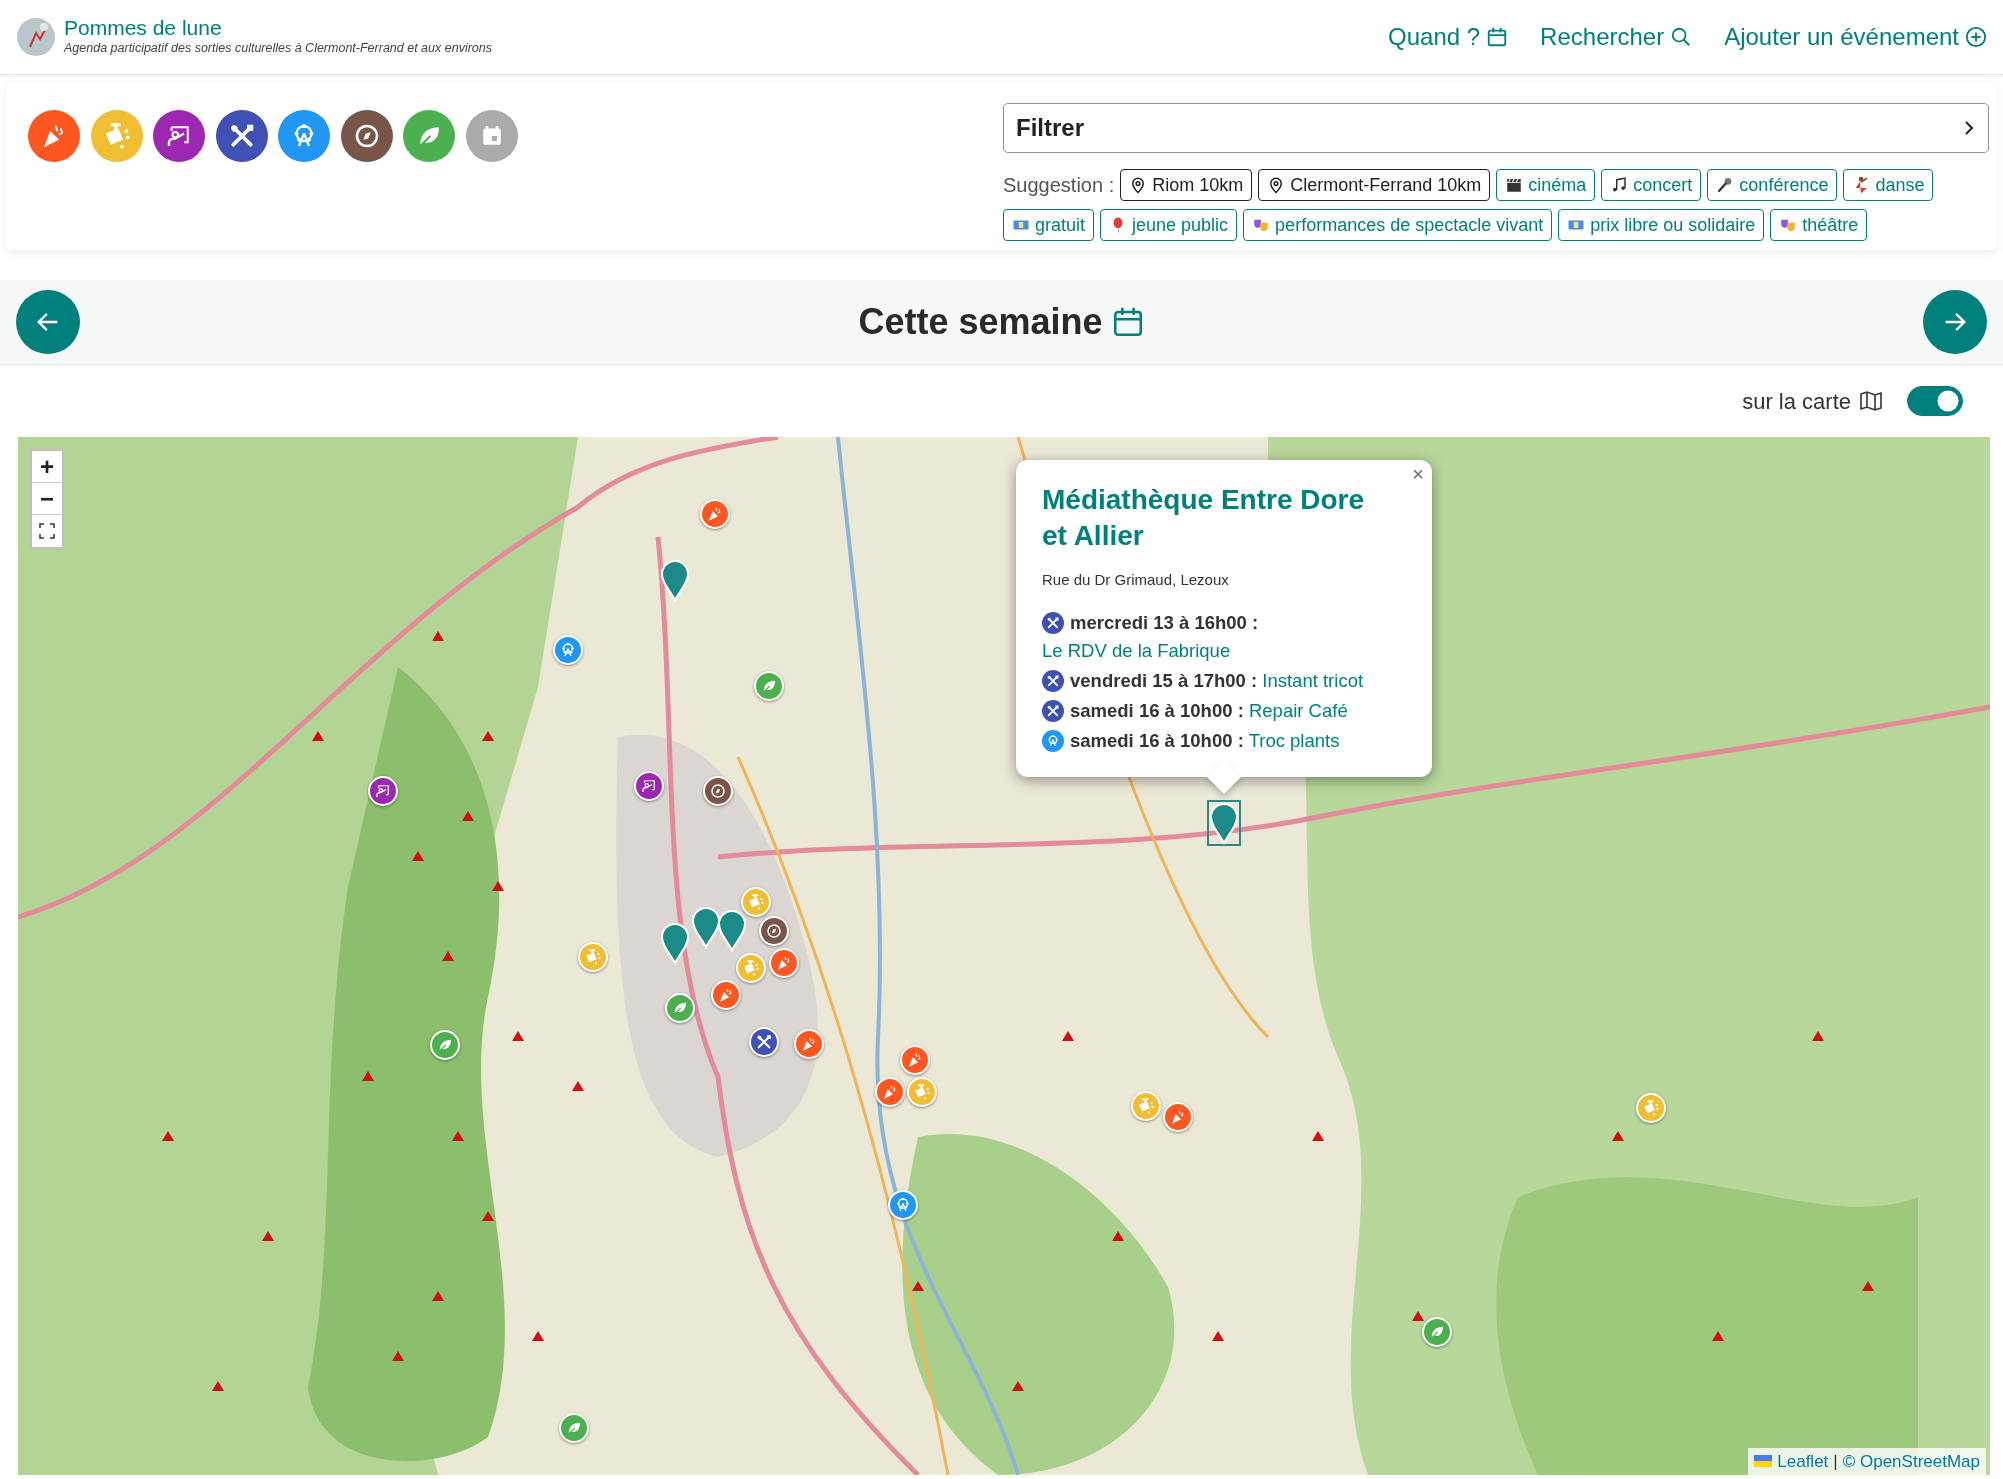 This screenshot has height=1479, width=2003. What do you see at coordinates (1186, 185) in the screenshot?
I see `place-chip: Riom 10km` at bounding box center [1186, 185].